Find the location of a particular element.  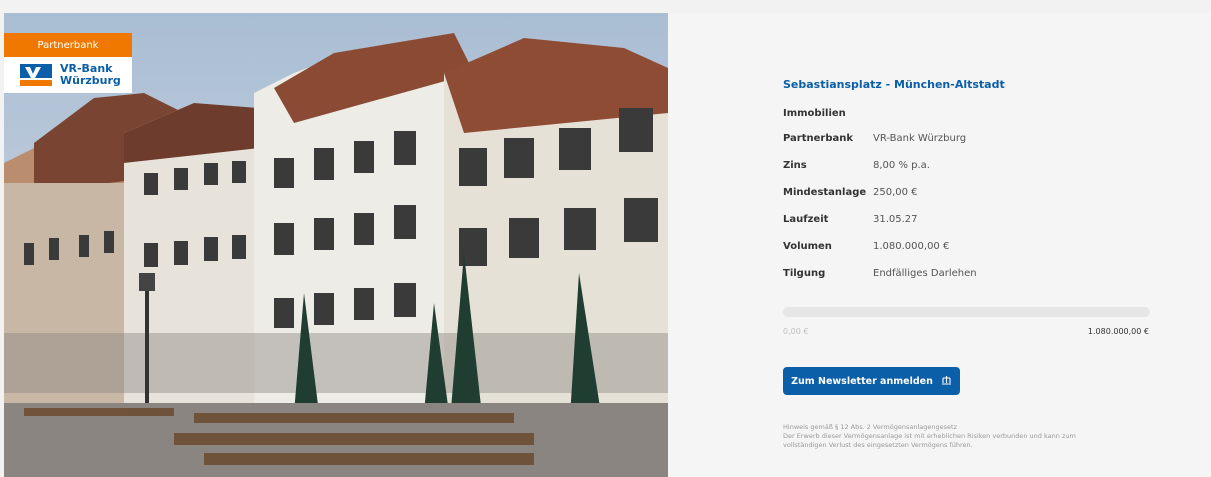

detail-value: VR-Bank Würzburg is located at coordinates (920, 138).